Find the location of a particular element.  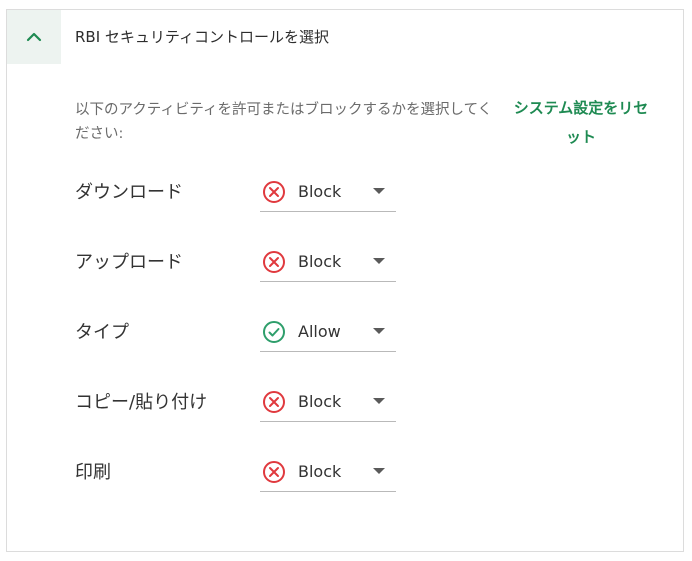

print-select: Block is located at coordinates (328, 472).